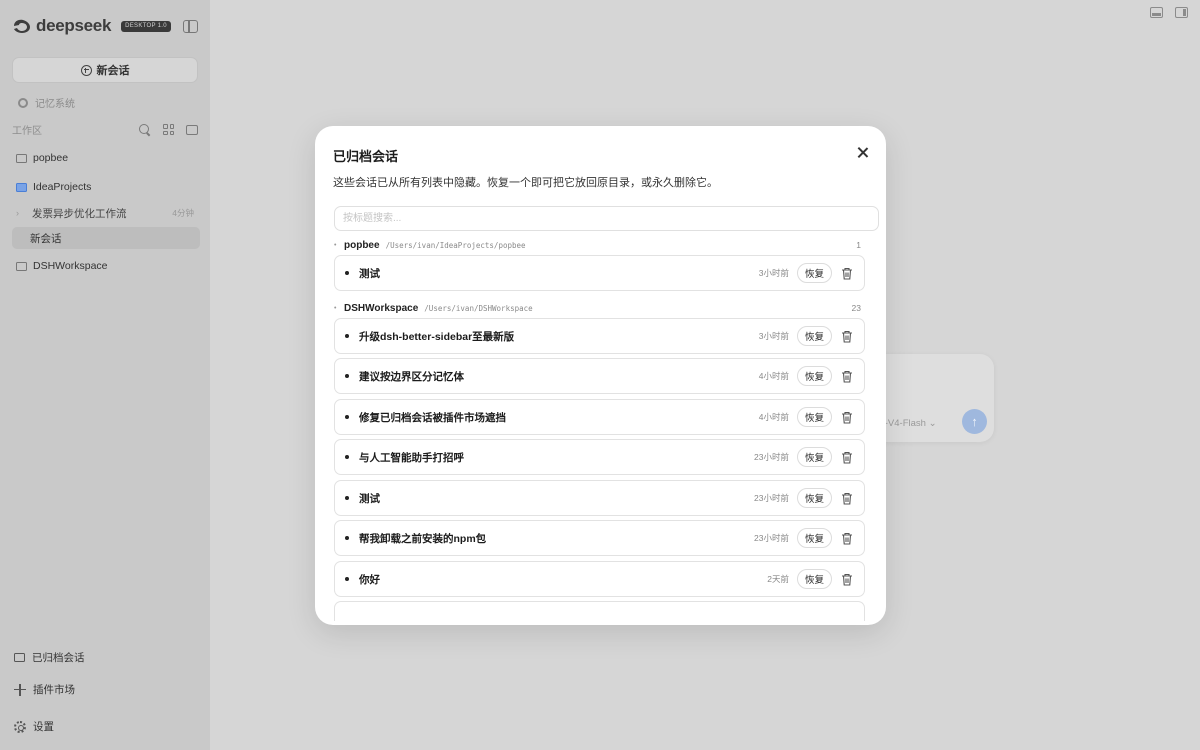 Image resolution: width=1200 pixels, height=750 pixels. What do you see at coordinates (599, 498) in the screenshot?
I see `archived-item: 测试 23小时前 恢复` at bounding box center [599, 498].